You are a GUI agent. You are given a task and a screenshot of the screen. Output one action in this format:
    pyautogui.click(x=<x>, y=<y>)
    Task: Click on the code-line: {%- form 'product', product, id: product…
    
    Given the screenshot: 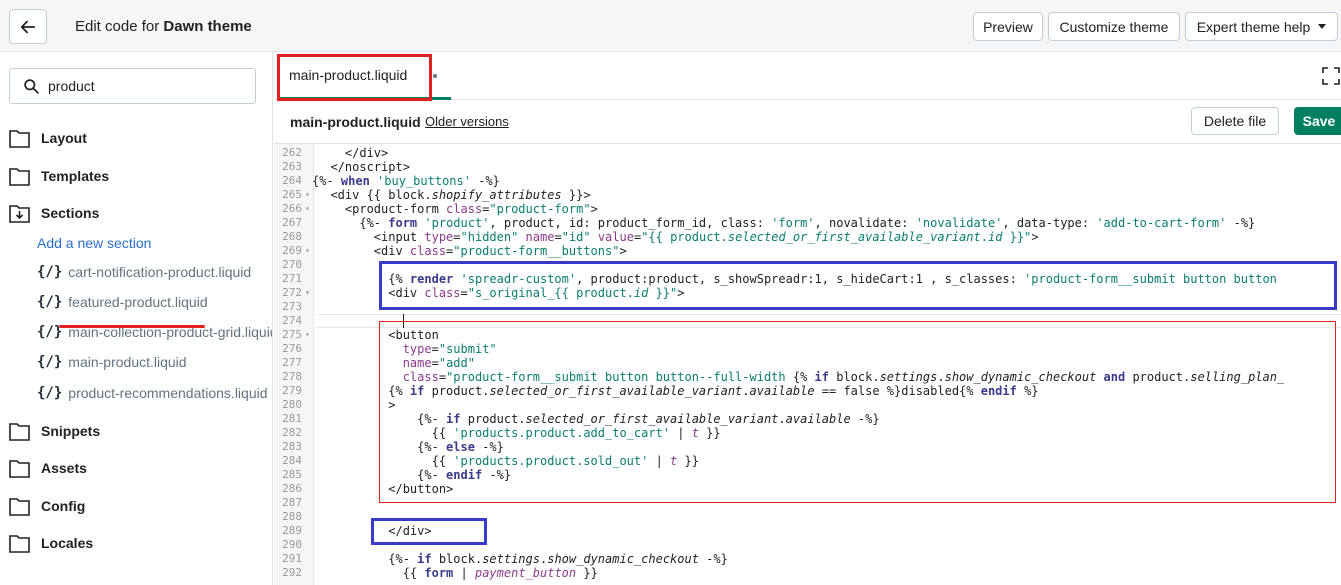 What is the action you would take?
    pyautogui.click(x=786, y=223)
    